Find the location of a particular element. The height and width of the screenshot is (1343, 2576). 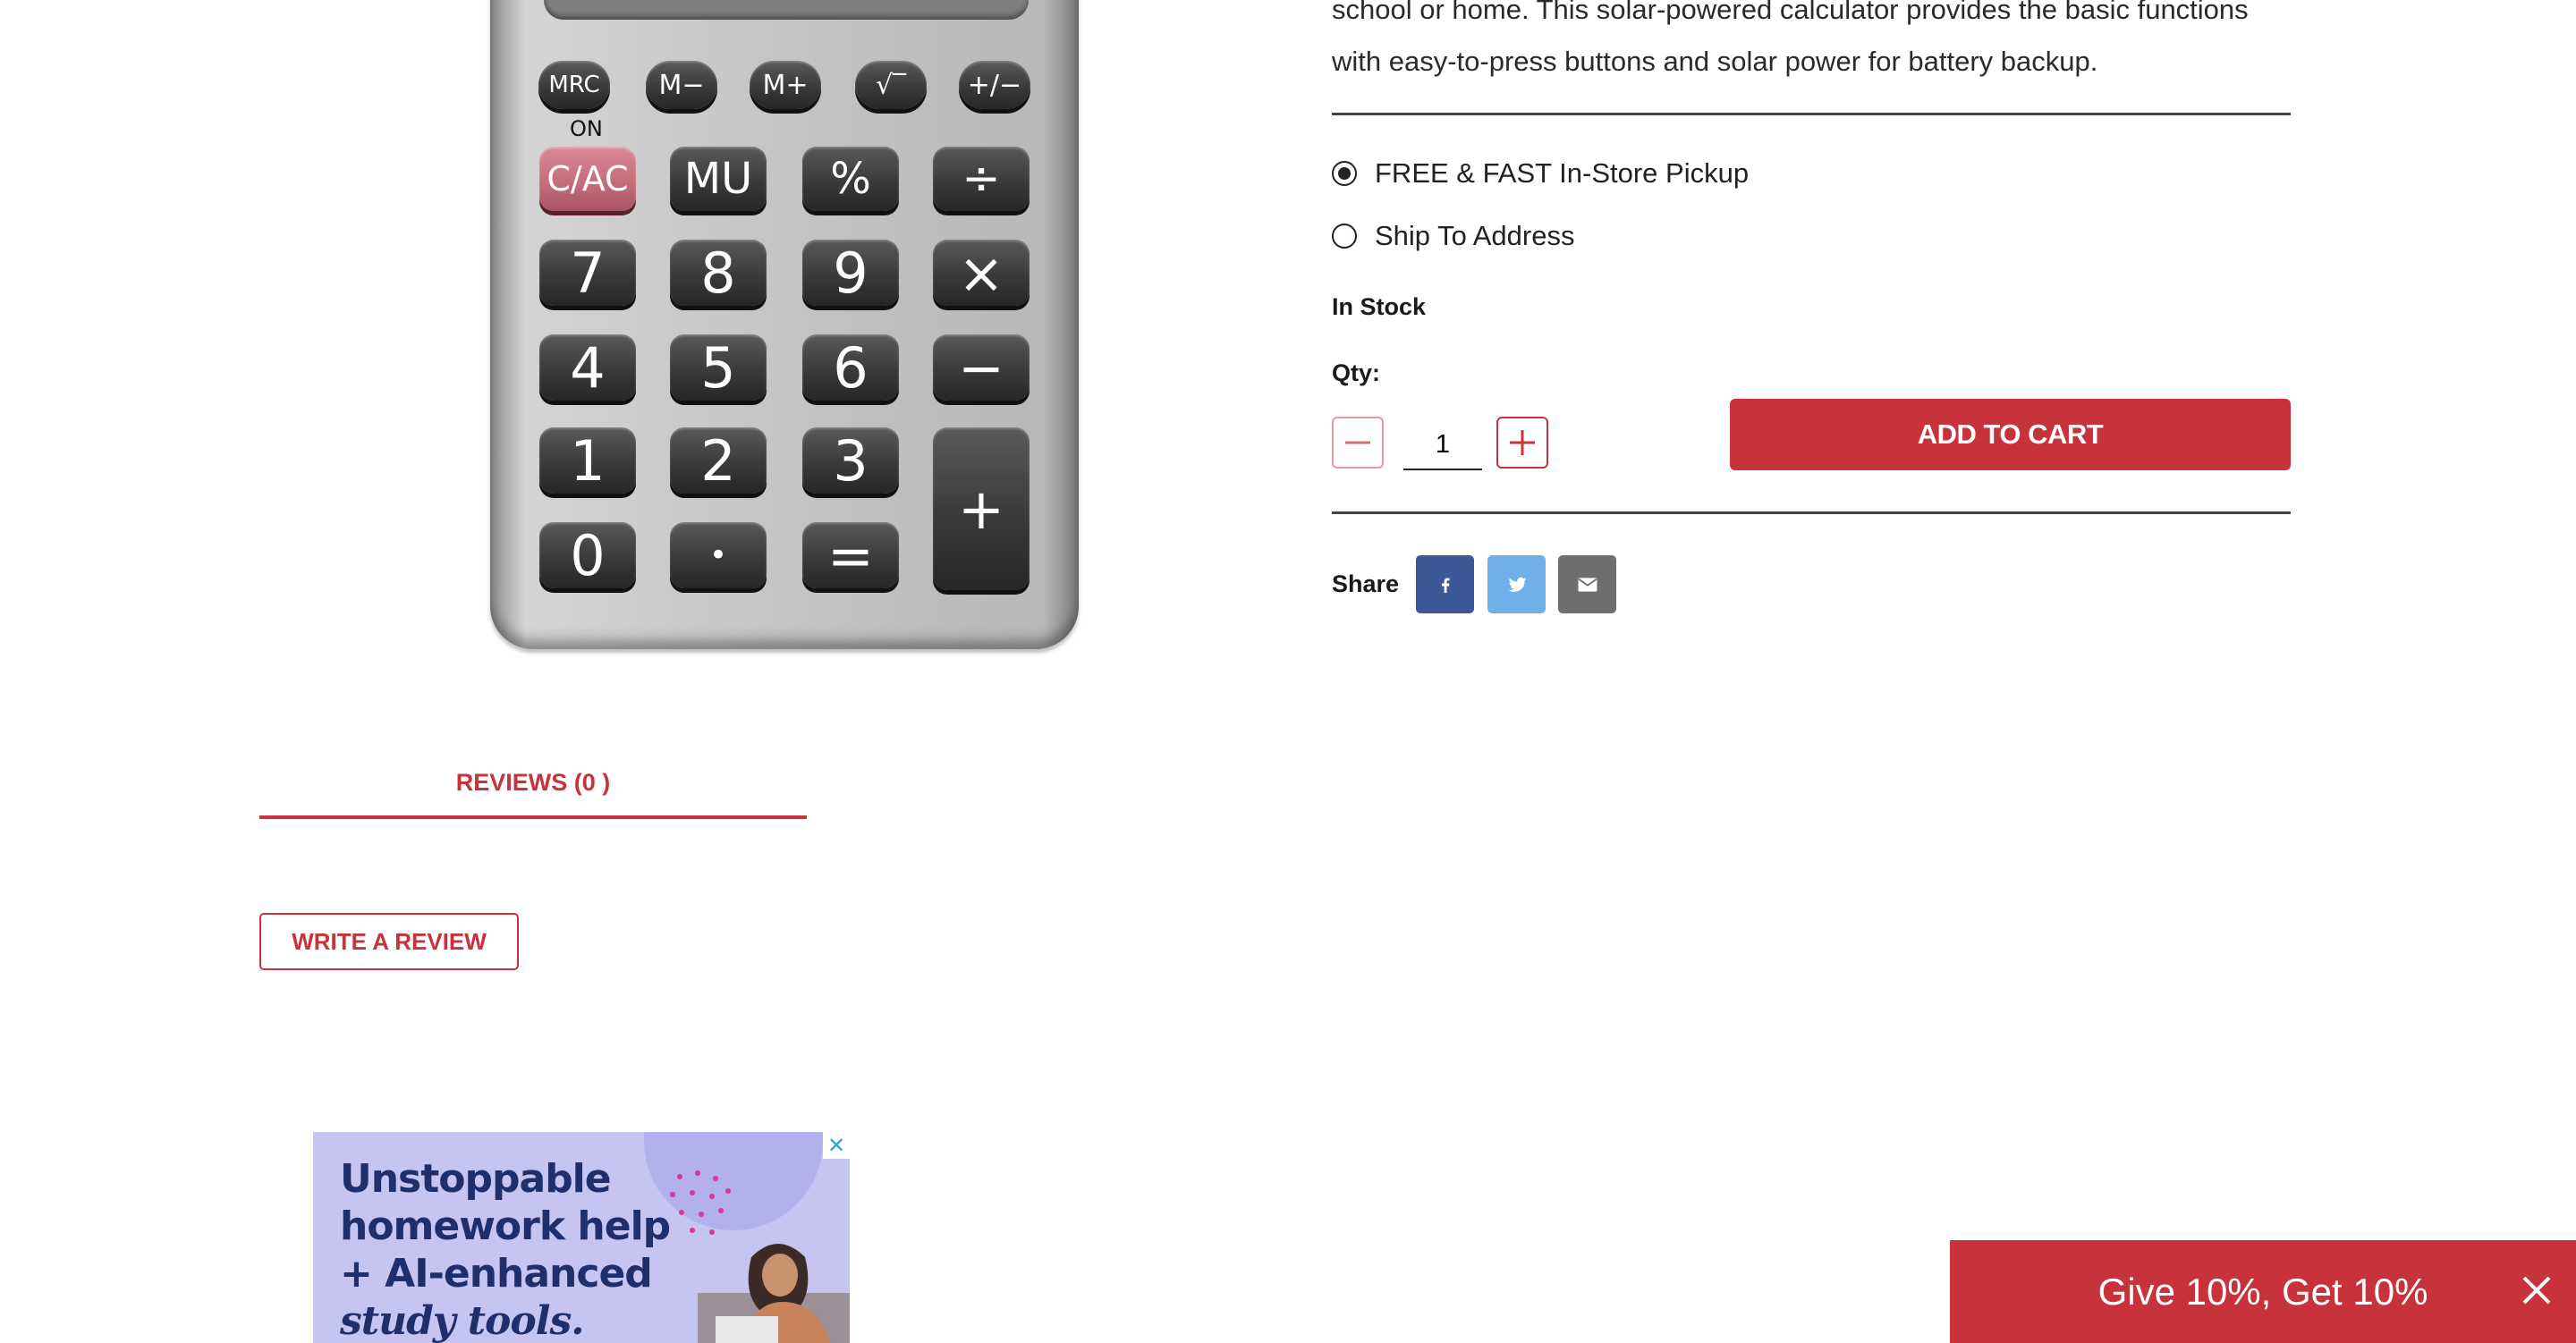

tab-reviews: REVIEWS (0 ) is located at coordinates (533, 794).